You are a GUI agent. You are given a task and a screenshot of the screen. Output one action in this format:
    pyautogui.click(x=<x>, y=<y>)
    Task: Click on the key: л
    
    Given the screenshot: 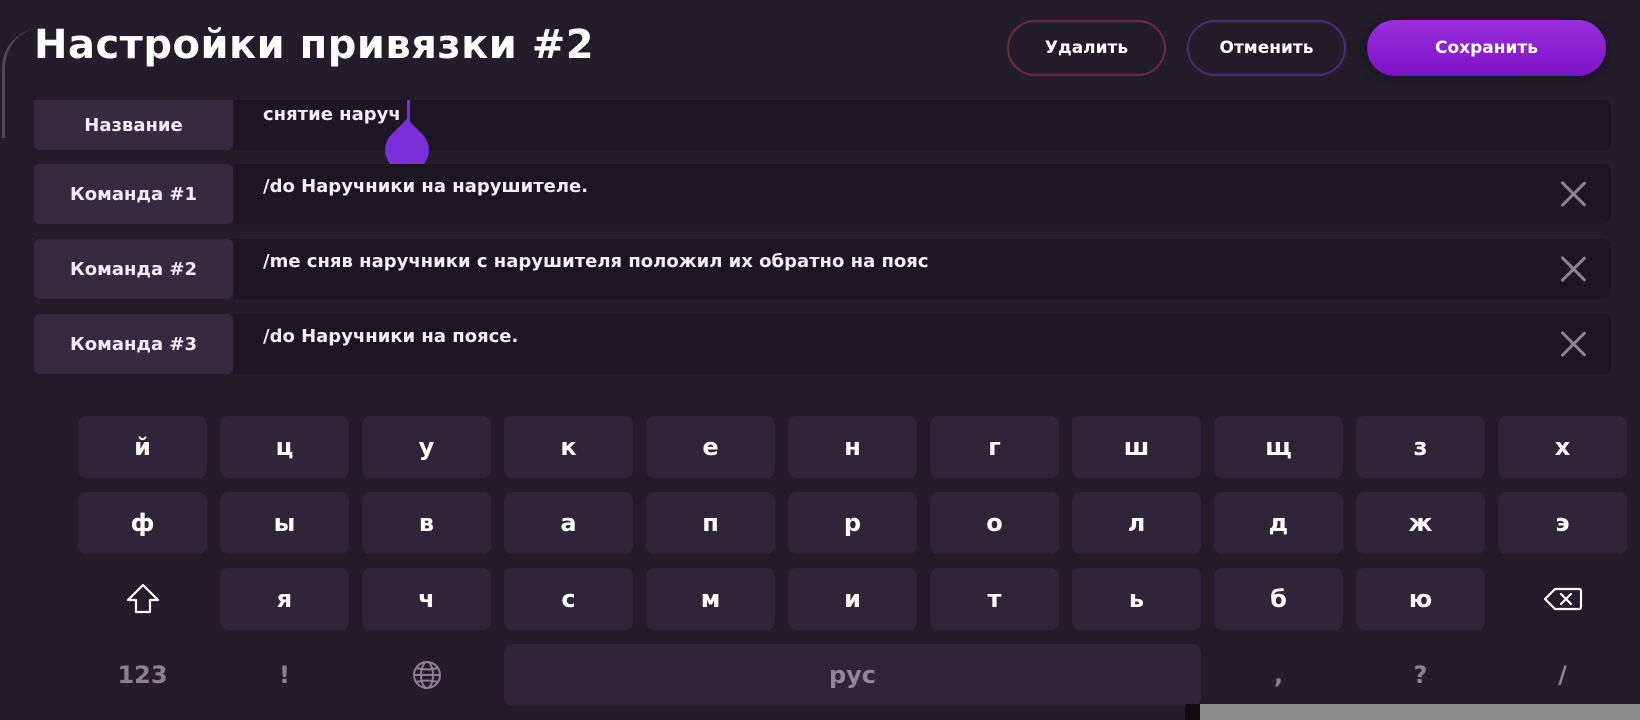 What is the action you would take?
    pyautogui.click(x=1136, y=523)
    